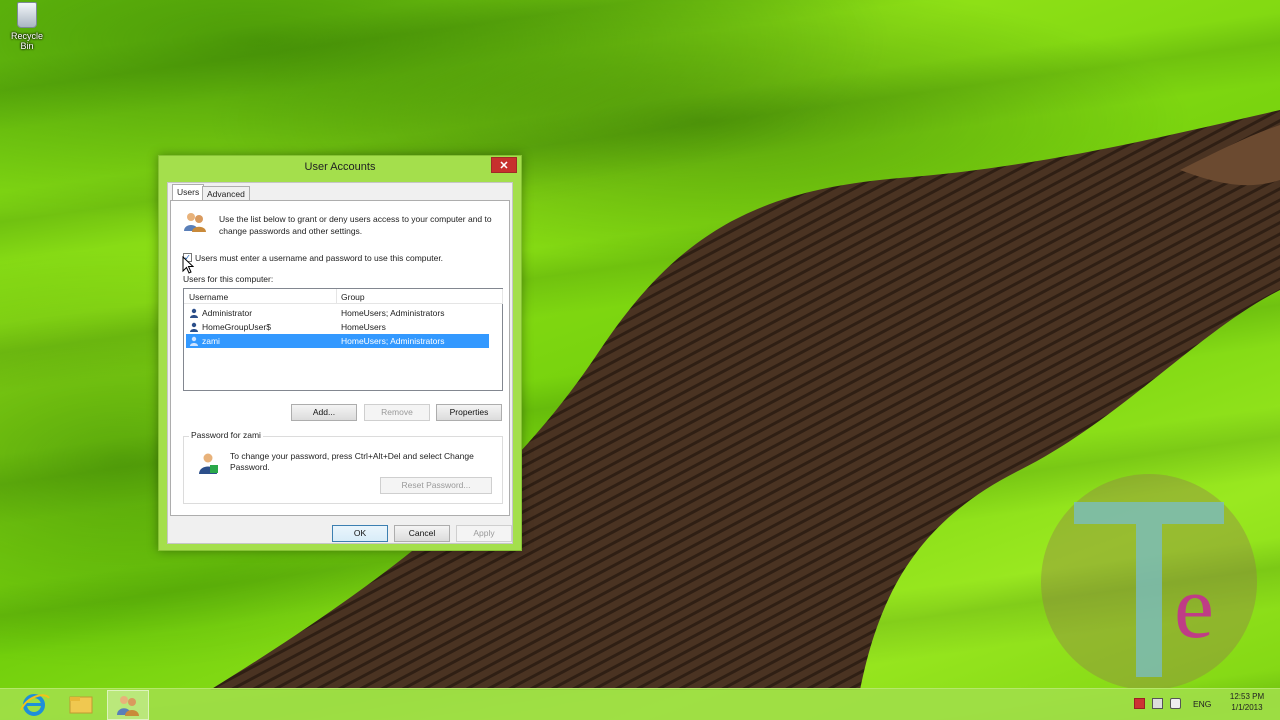  I want to click on language-indicator: ENG, so click(1202, 704).